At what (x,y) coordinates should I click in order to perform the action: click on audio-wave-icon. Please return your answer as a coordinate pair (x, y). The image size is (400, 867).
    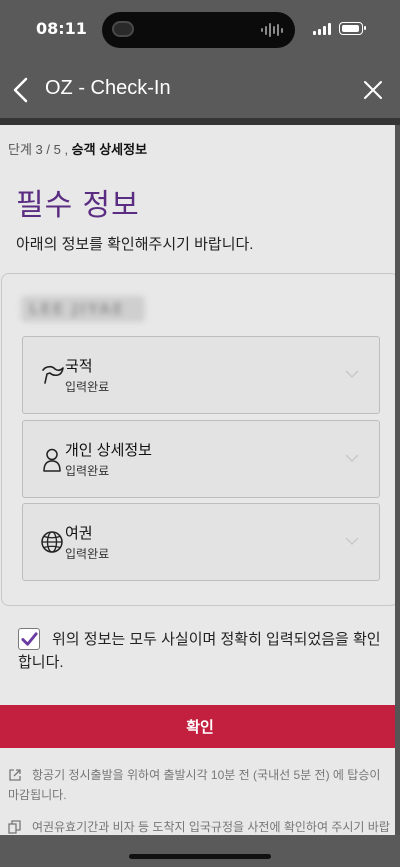
    Looking at the image, I should click on (272, 30).